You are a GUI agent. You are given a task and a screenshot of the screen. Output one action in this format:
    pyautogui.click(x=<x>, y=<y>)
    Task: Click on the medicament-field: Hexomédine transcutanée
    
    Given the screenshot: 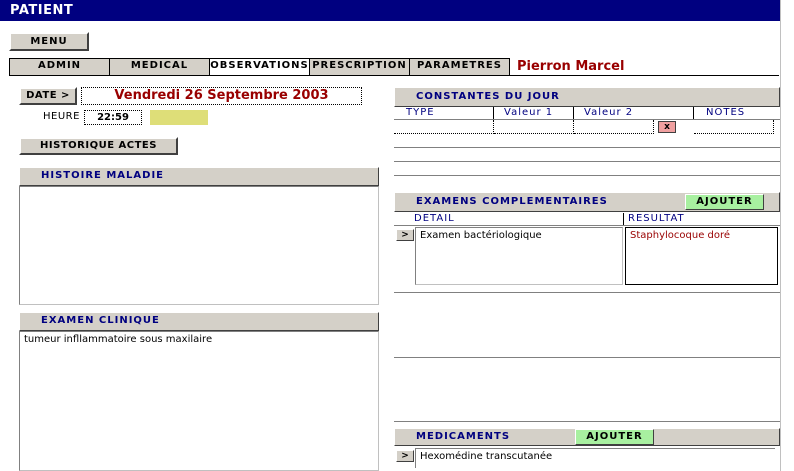 What is the action you would take?
    pyautogui.click(x=595, y=458)
    